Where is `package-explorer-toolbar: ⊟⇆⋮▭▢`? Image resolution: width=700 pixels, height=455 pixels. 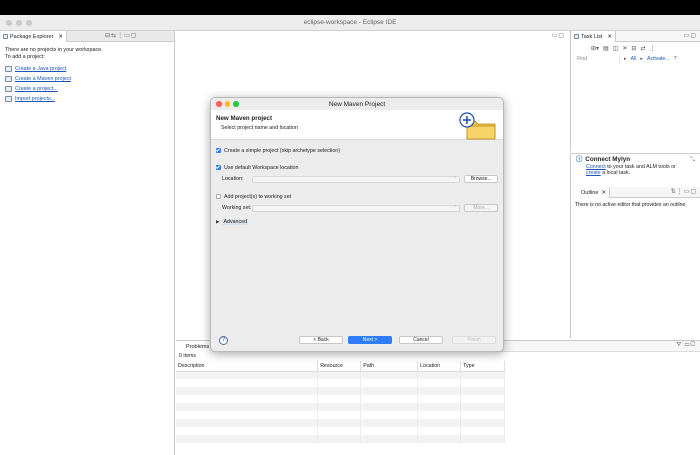
package-explorer-toolbar: ⊟⇆⋮▭▢ is located at coordinates (121, 35).